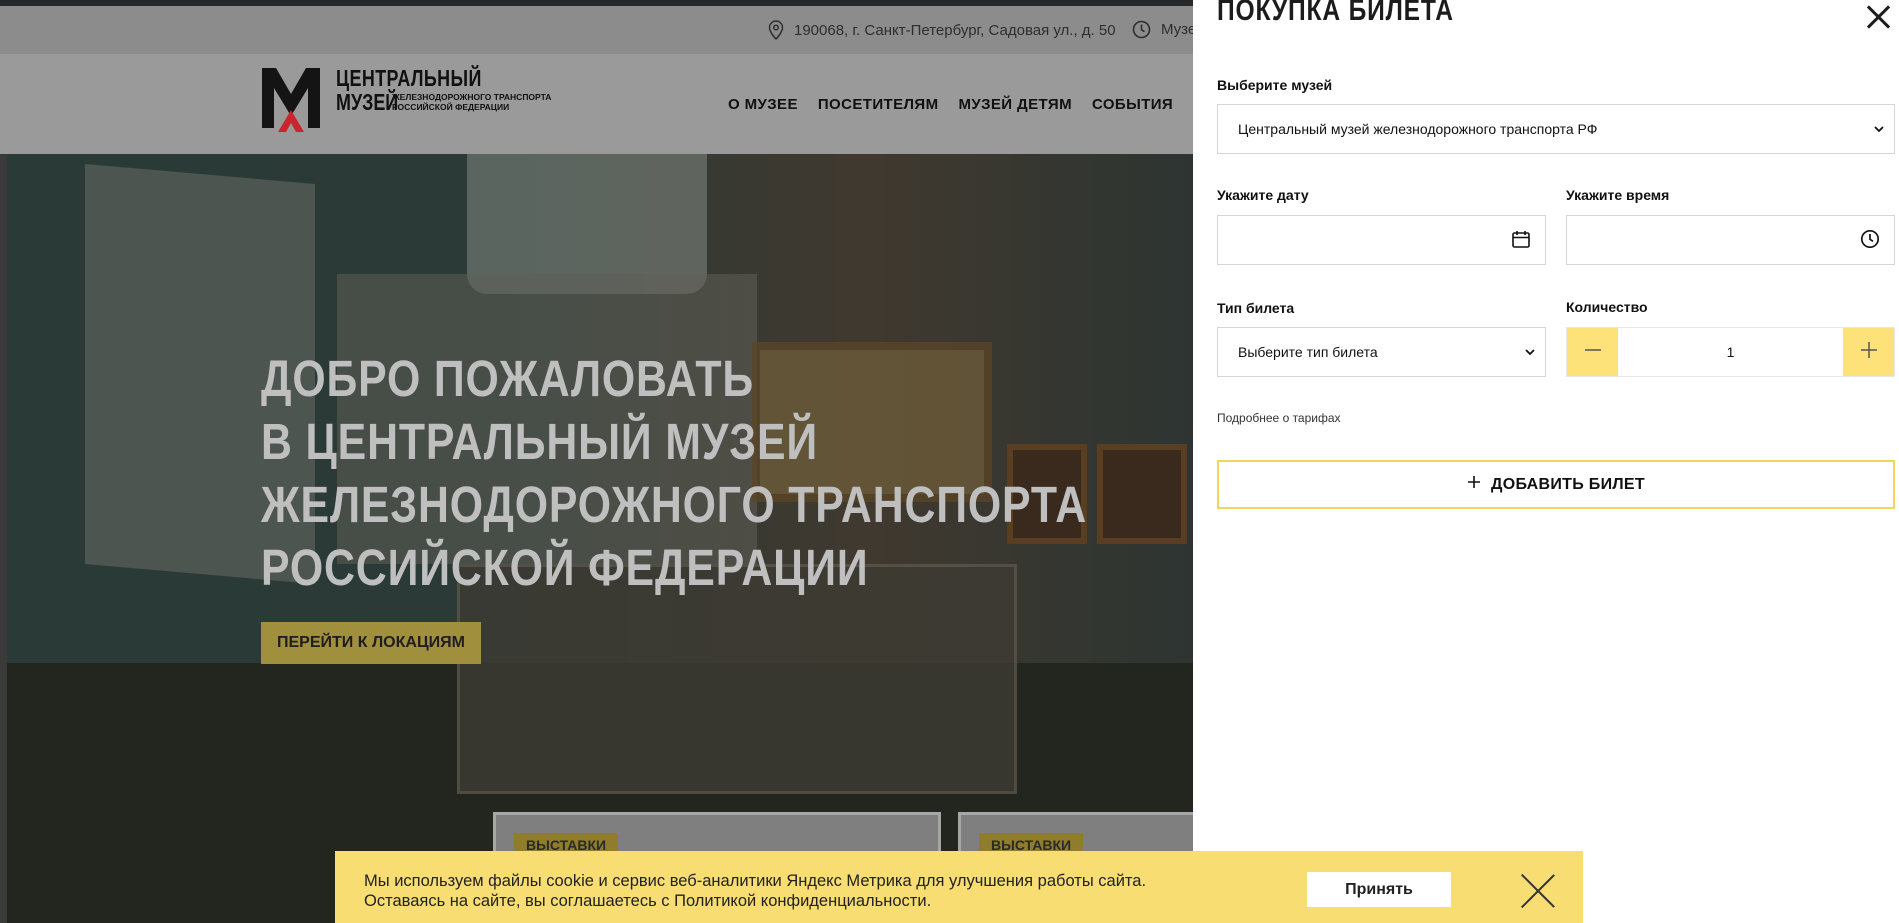 This screenshot has width=1899, height=923. What do you see at coordinates (587, 224) in the screenshot?
I see `hero-photo-window` at bounding box center [587, 224].